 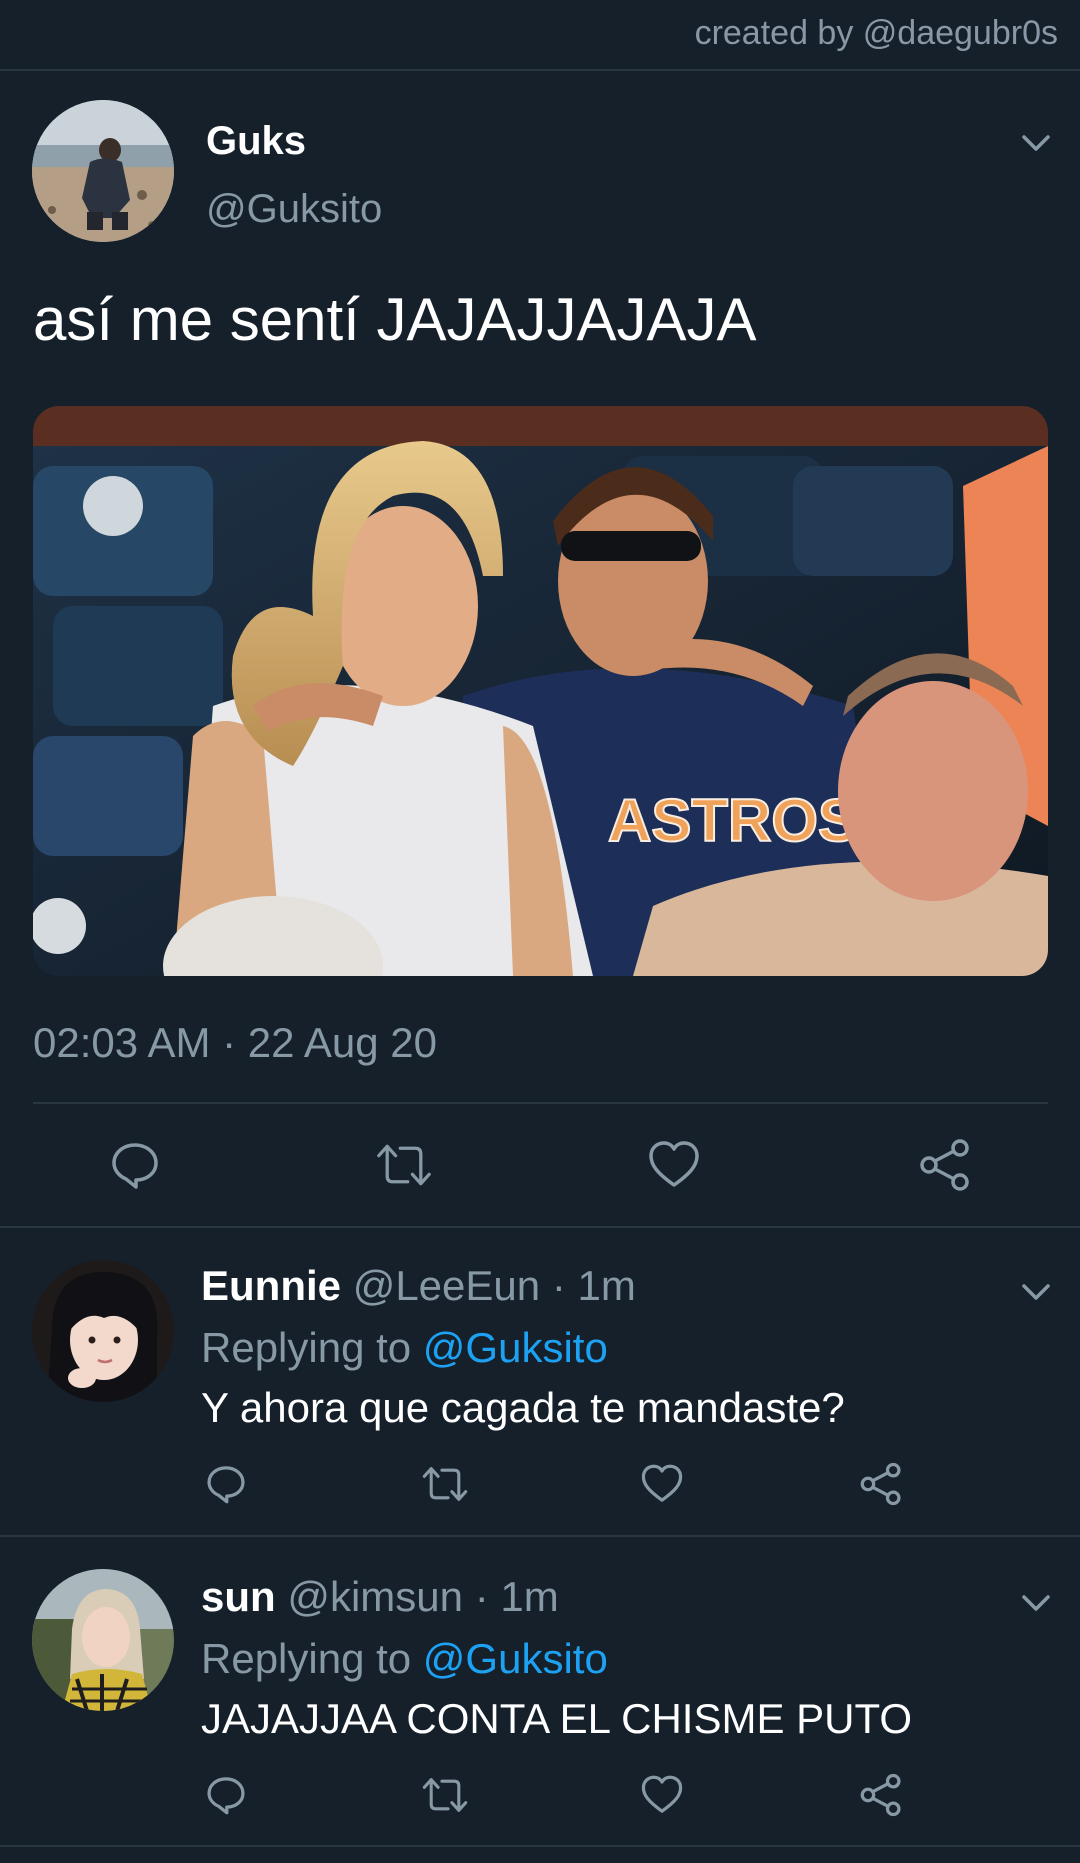 I want to click on shirt-text: ASTROS, so click(x=733, y=820).